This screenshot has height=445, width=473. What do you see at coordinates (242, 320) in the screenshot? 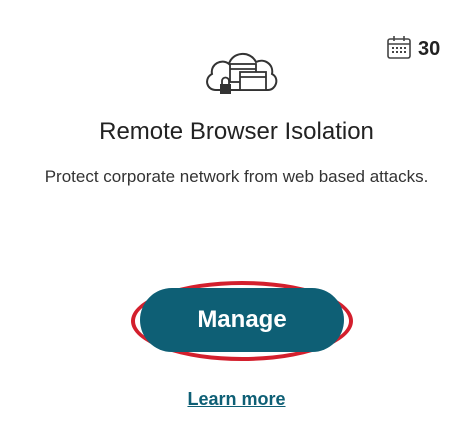
I see `manage-button: Manage` at bounding box center [242, 320].